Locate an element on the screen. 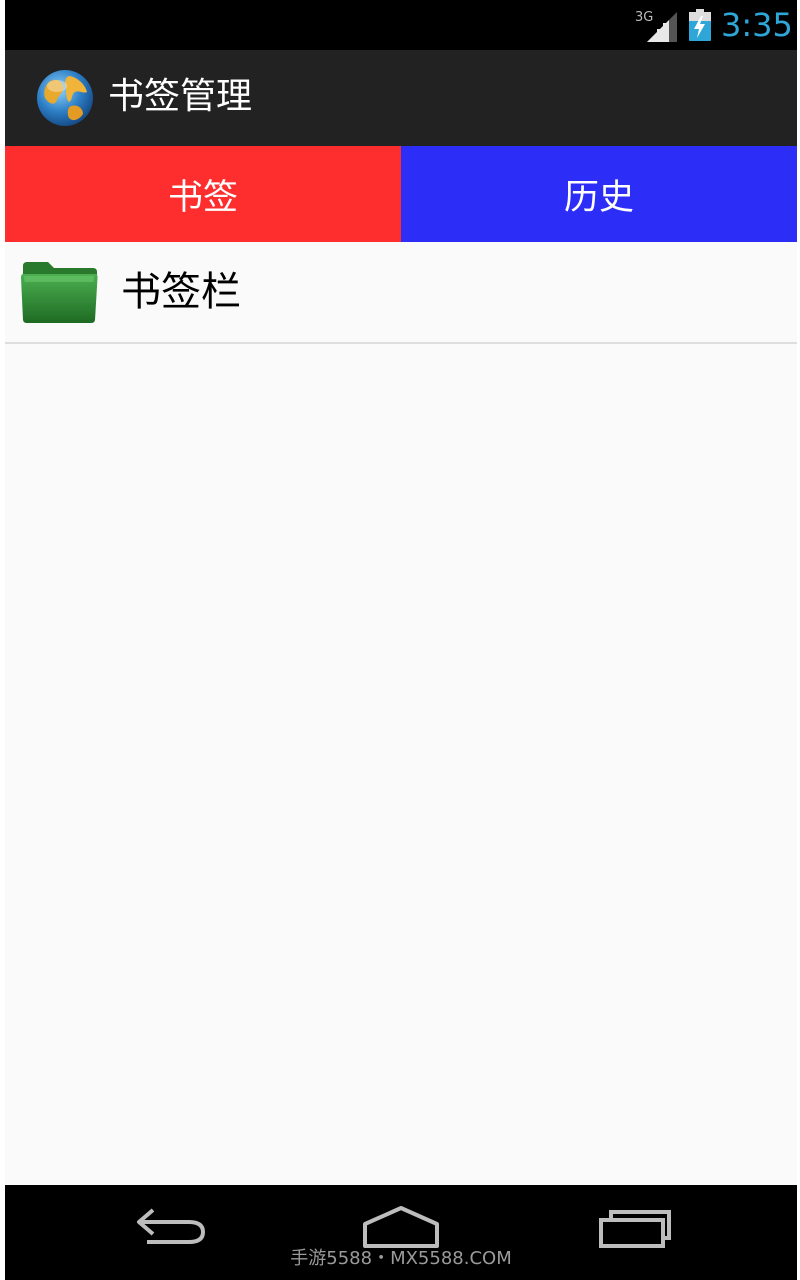 Image resolution: width=800 pixels, height=1280 pixels. watermark-text: 手游5588・MX5588.COM is located at coordinates (401, 1258).